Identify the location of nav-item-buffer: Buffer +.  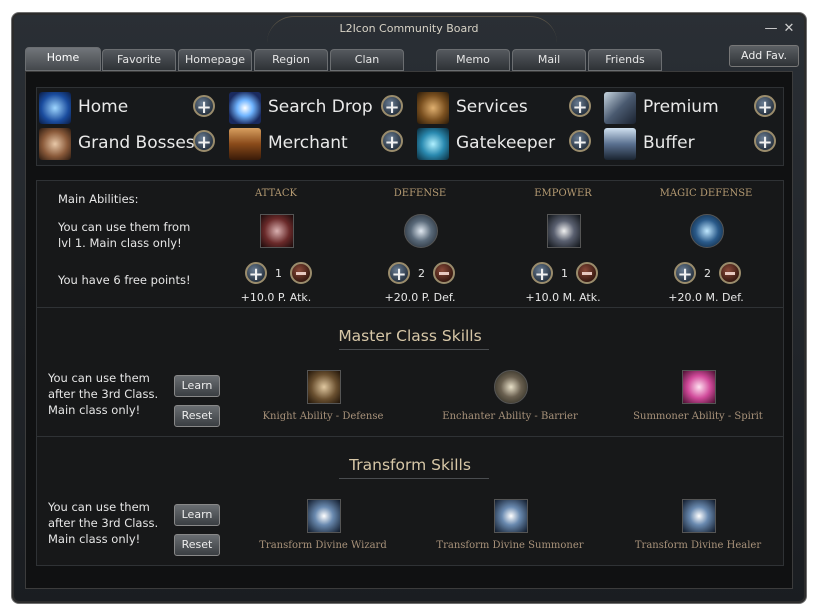
(694, 143).